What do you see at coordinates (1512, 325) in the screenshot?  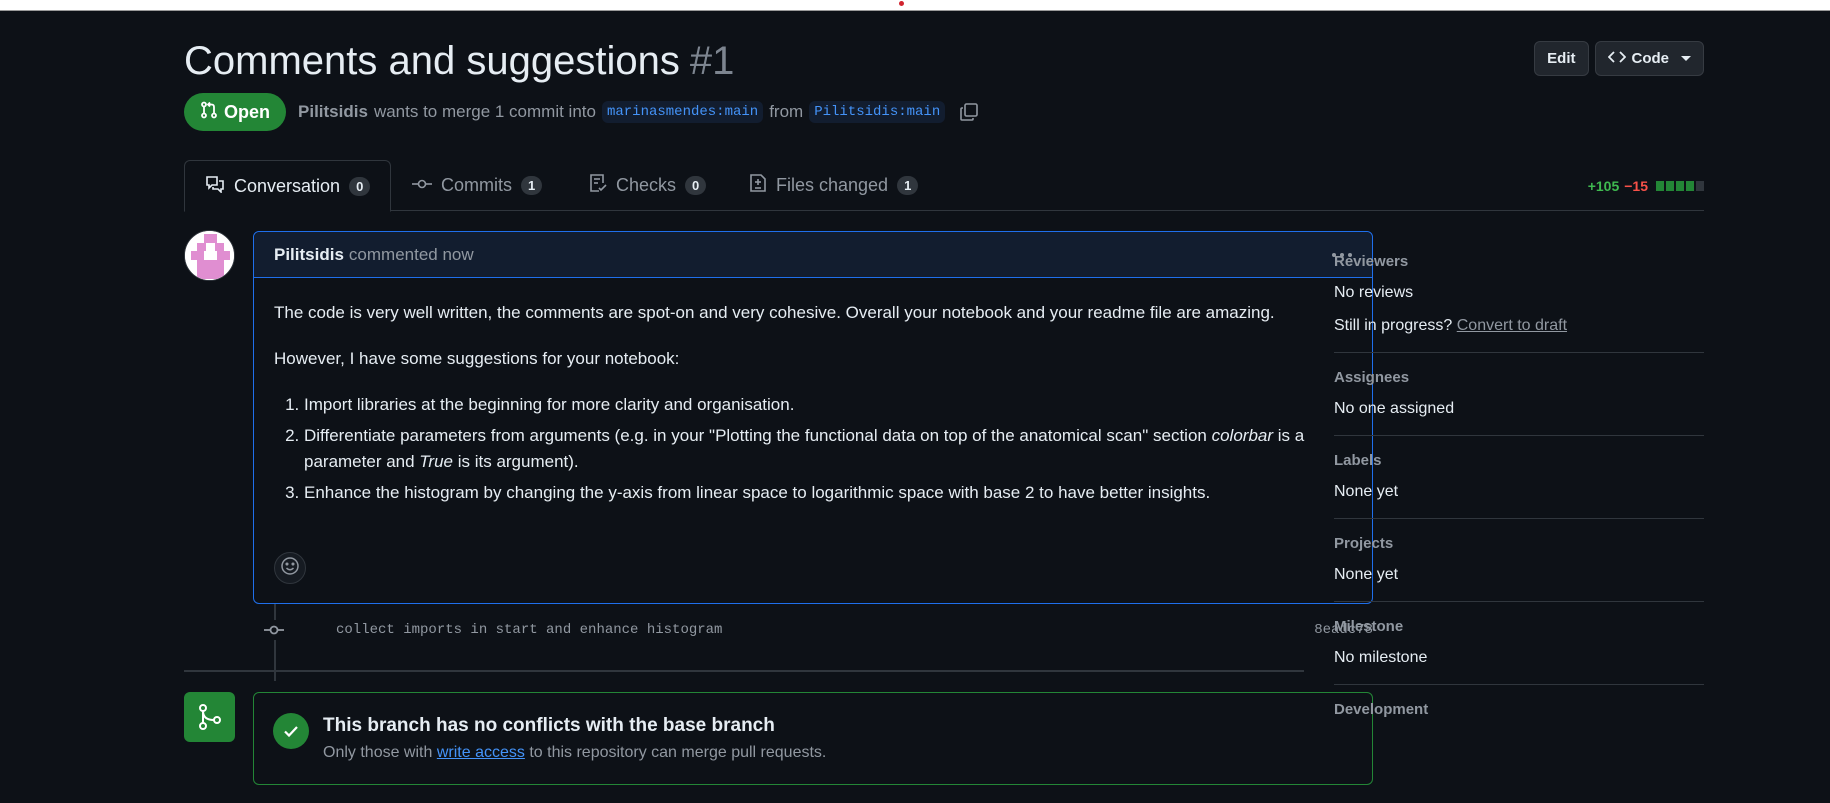 I see `convert-to-draft-link: Convert to draft` at bounding box center [1512, 325].